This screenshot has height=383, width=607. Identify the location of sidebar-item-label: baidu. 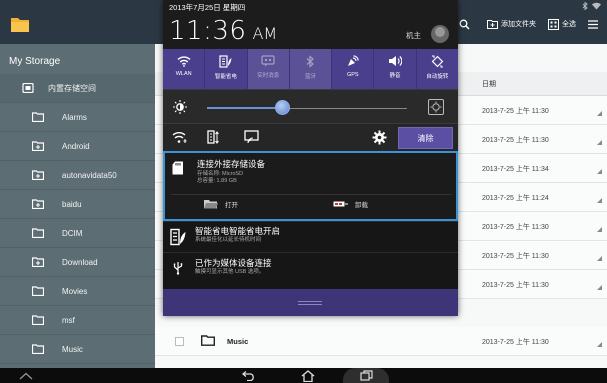
(72, 204).